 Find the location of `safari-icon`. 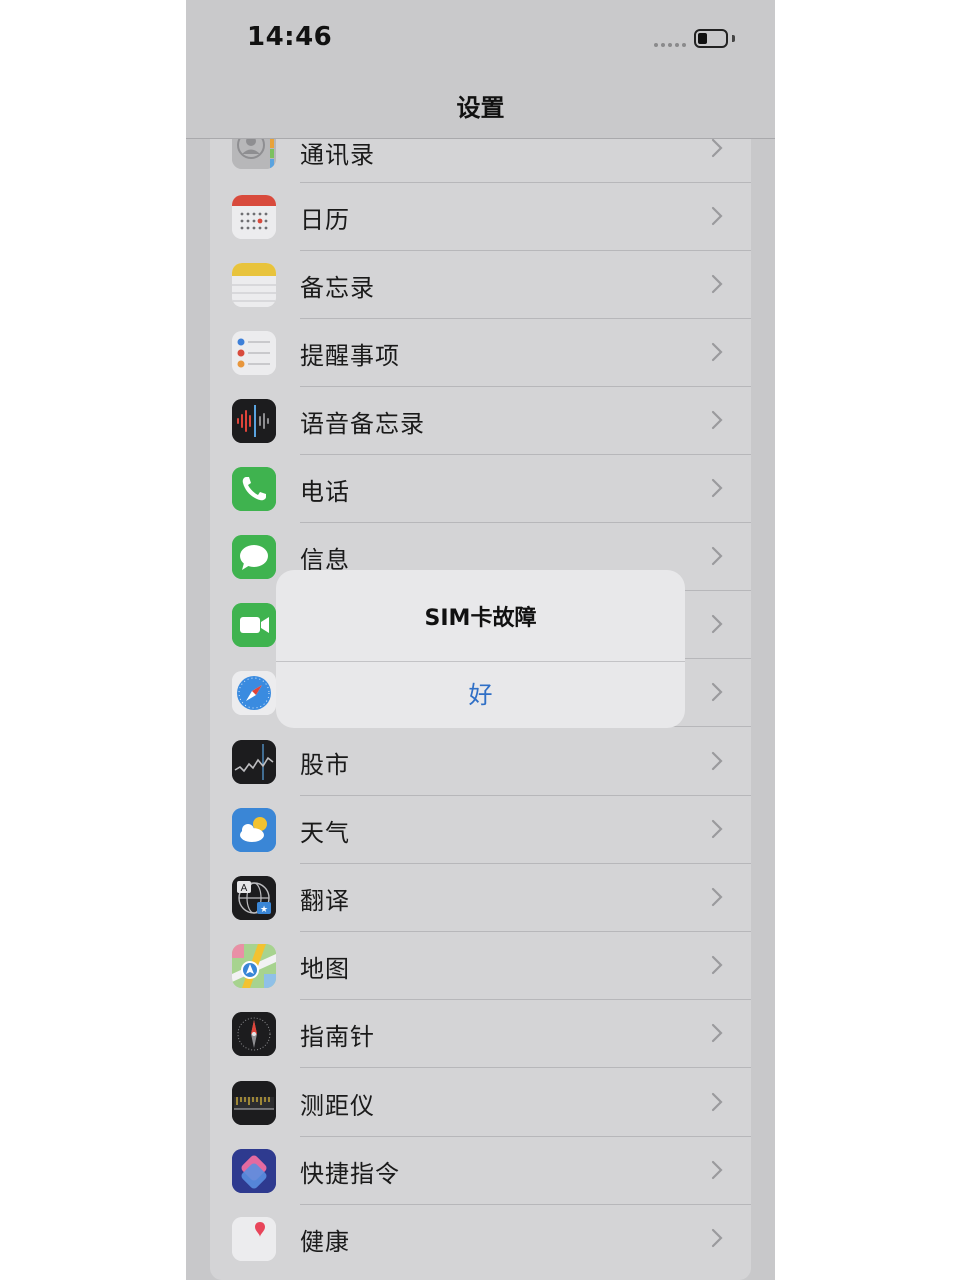

safari-icon is located at coordinates (254, 693).